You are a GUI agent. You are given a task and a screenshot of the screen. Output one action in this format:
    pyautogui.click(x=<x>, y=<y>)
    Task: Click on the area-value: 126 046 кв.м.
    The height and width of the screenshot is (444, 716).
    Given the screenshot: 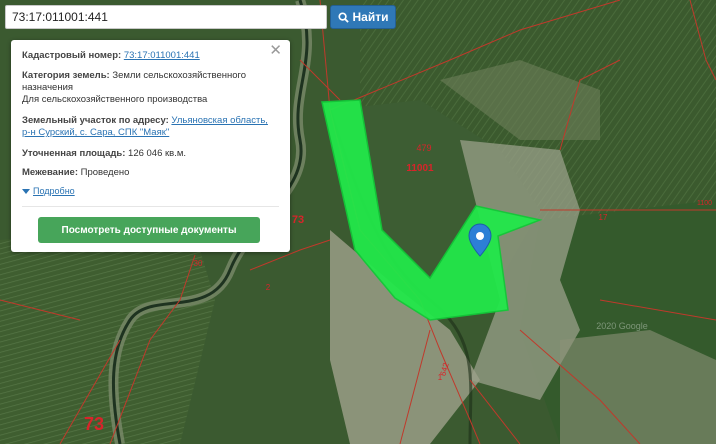 What is the action you would take?
    pyautogui.click(x=157, y=153)
    